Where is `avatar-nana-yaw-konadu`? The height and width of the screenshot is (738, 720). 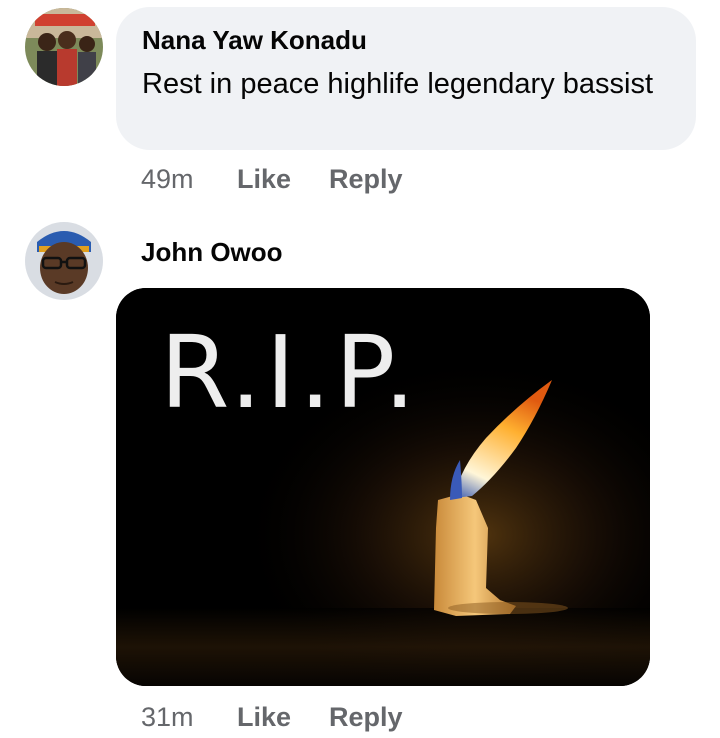 avatar-nana-yaw-konadu is located at coordinates (64, 47).